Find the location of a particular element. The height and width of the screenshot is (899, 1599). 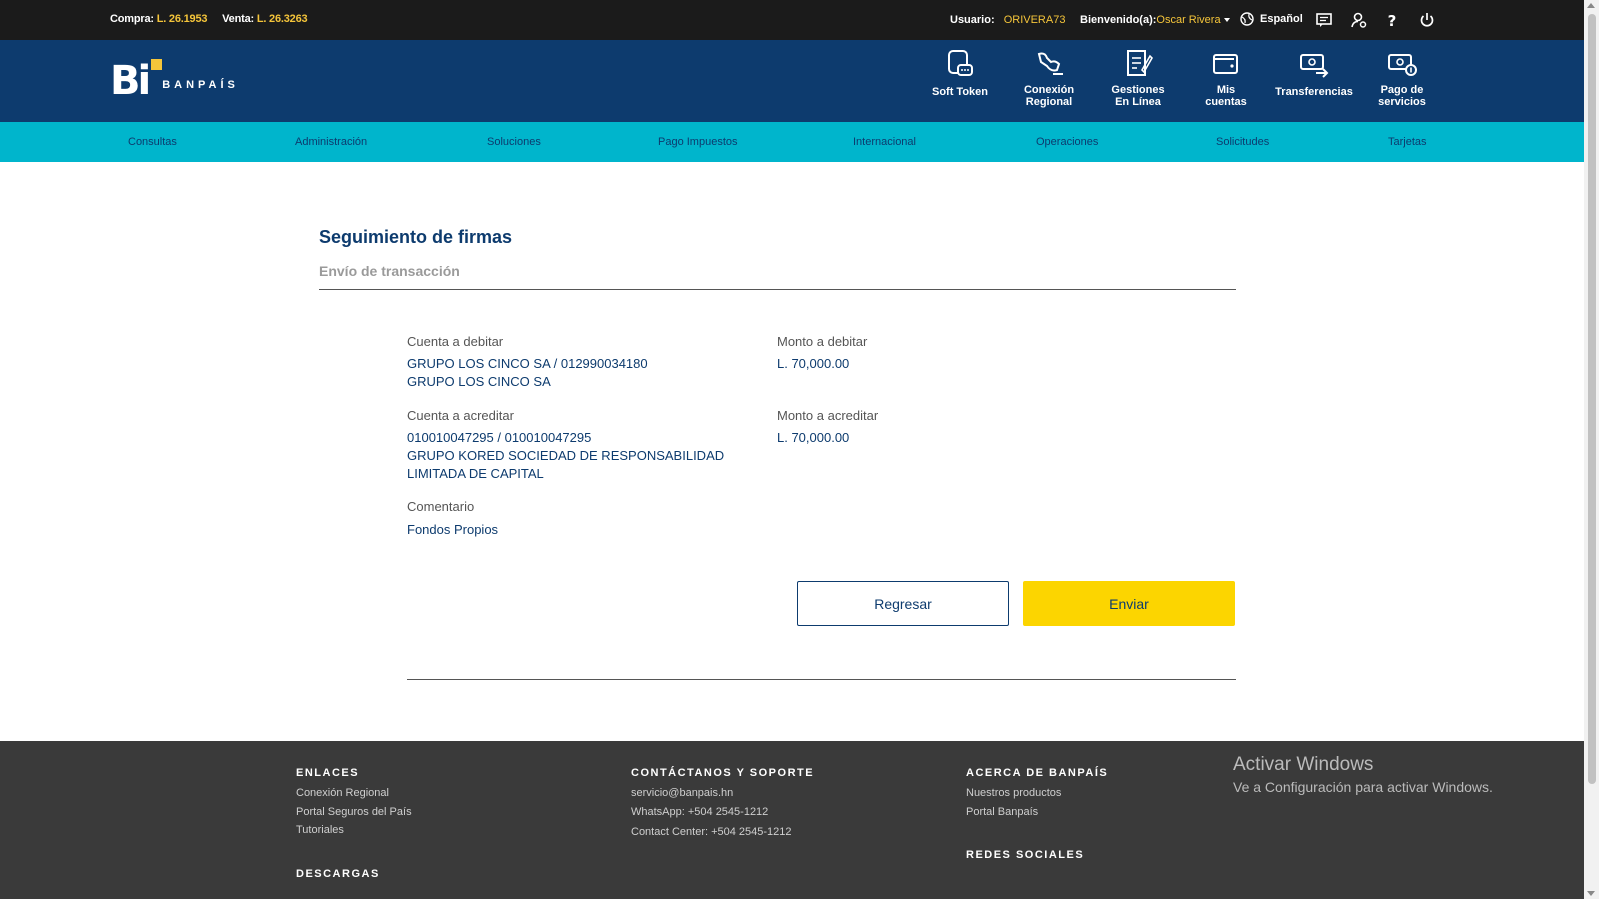

logo-letters: Bi is located at coordinates (130, 81).